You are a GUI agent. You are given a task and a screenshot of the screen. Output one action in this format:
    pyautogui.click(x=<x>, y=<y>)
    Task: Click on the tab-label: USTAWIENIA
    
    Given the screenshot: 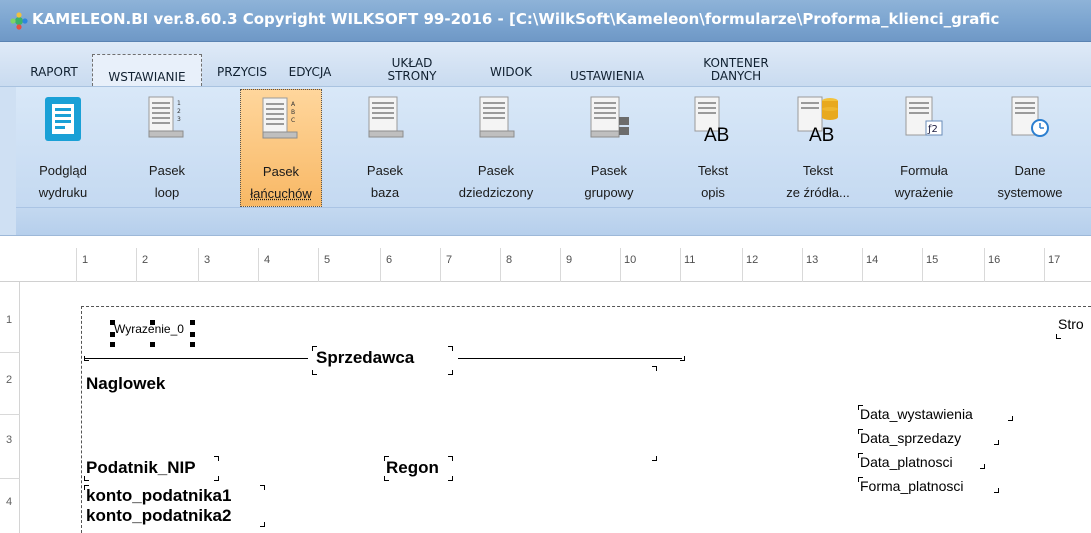 What is the action you would take?
    pyautogui.click(x=607, y=75)
    